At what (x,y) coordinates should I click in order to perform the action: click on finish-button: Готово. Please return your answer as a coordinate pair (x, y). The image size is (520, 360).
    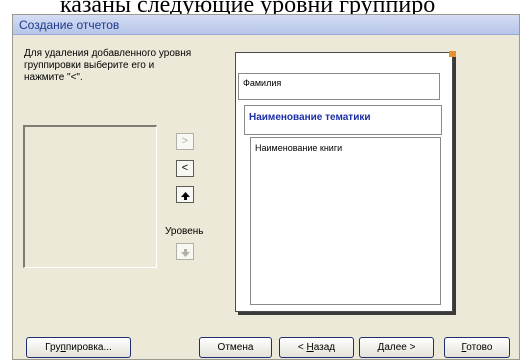
    Looking at the image, I should click on (477, 347).